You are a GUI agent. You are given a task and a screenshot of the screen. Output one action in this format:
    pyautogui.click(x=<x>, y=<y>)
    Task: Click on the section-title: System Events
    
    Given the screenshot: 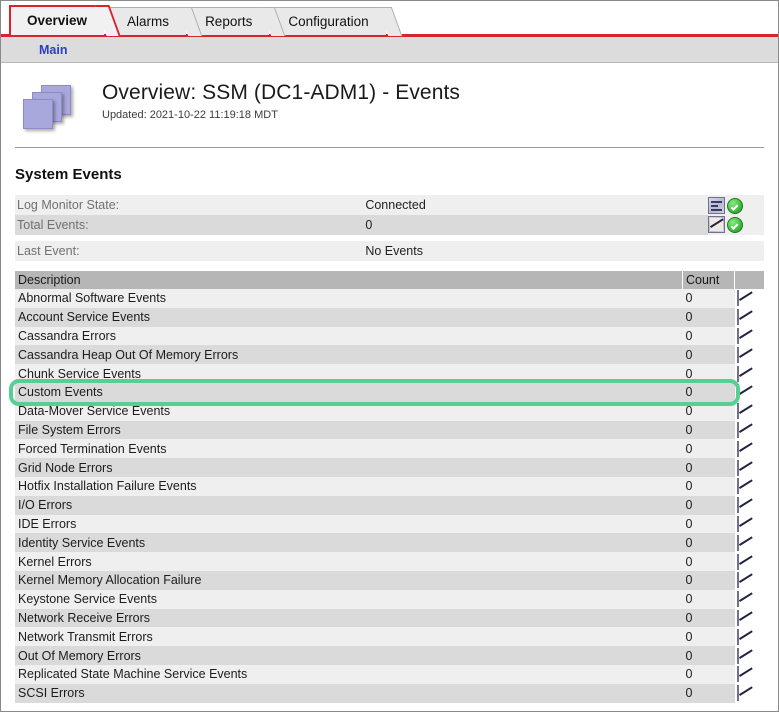 What is the action you would take?
    pyautogui.click(x=68, y=174)
    